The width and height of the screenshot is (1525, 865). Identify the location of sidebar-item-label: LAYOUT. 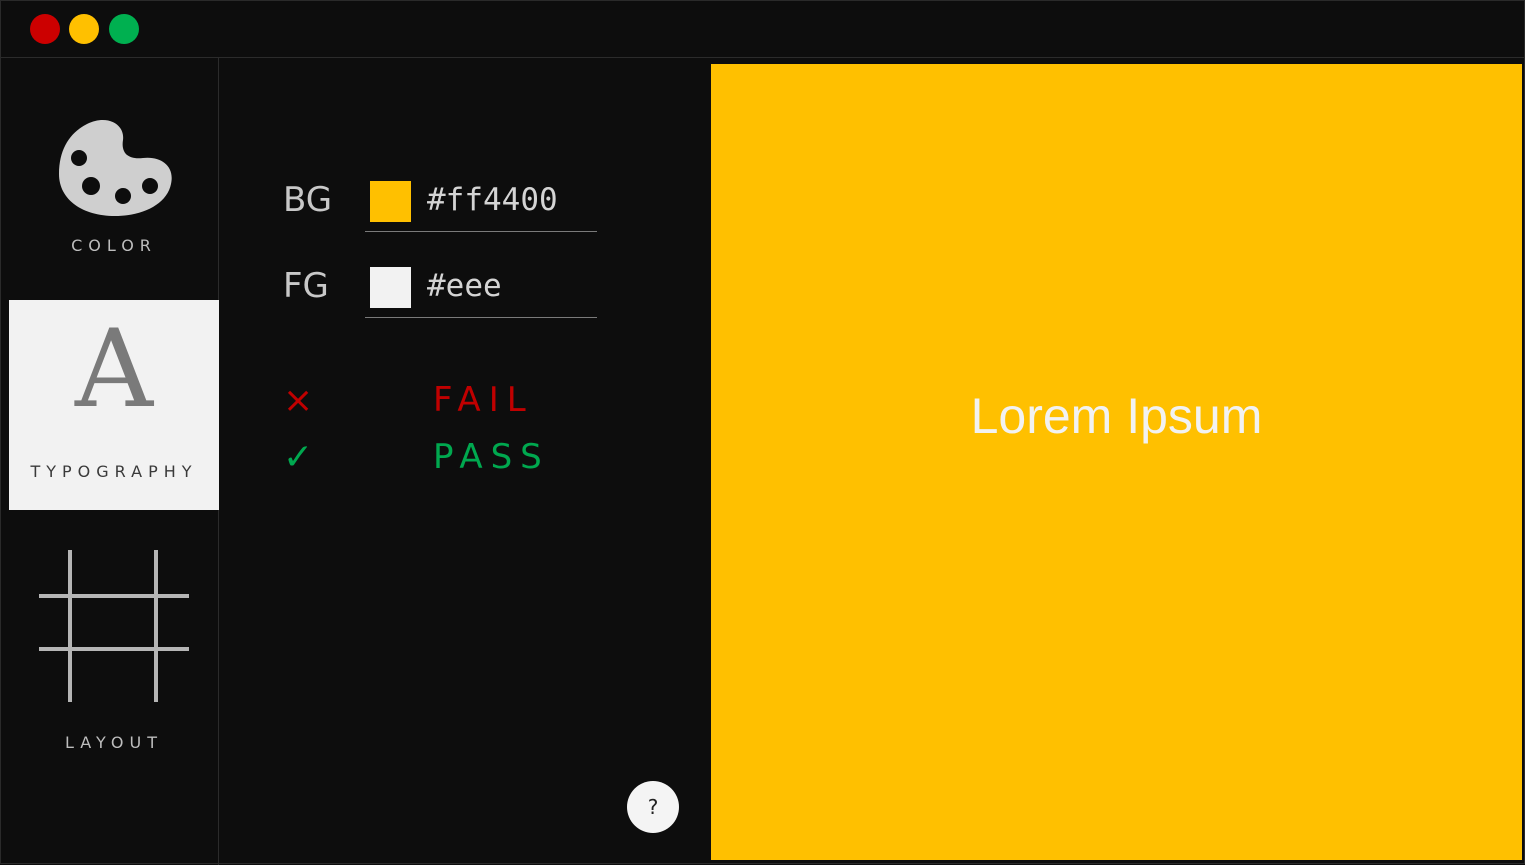
(114, 742).